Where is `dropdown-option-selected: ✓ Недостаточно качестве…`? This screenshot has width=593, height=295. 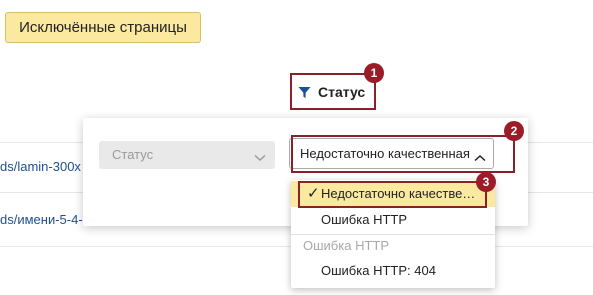 dropdown-option-selected: ✓ Недостаточно качестве… is located at coordinates (393, 194).